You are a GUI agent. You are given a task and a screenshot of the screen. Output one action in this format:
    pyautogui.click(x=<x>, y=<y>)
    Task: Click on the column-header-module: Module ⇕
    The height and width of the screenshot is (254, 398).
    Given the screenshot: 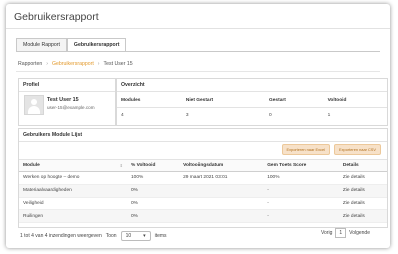 What is the action you would take?
    pyautogui.click(x=73, y=165)
    